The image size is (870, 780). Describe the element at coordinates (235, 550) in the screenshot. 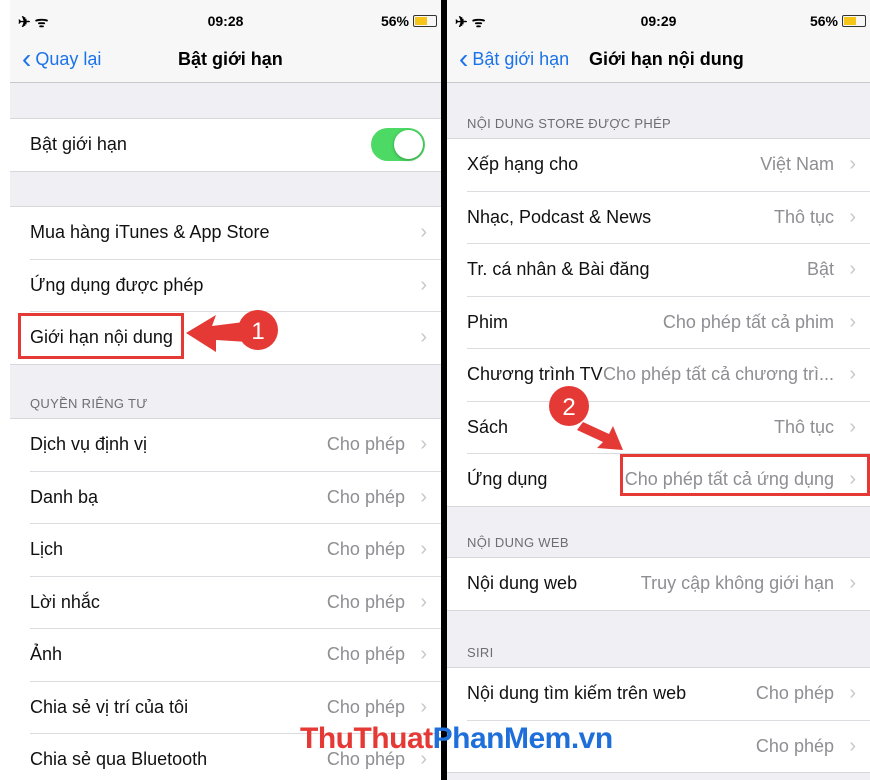

I see `list-item: Lịch Cho phép ›` at that location.